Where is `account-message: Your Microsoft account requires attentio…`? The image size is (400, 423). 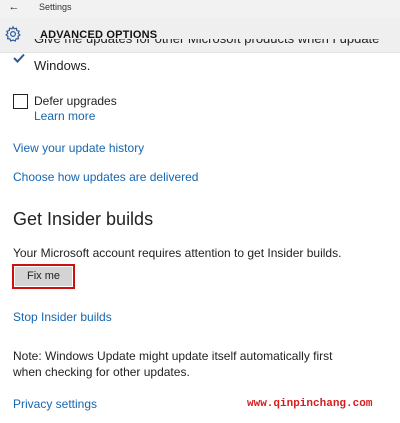
account-message: Your Microsoft account requires attentio… is located at coordinates (177, 253).